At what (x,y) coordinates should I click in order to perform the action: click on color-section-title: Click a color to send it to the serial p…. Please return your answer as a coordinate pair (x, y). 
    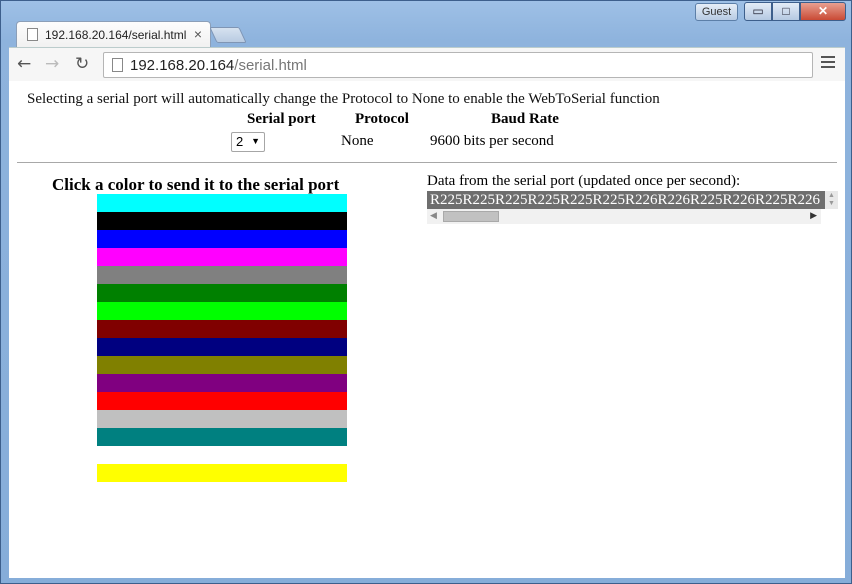
    Looking at the image, I should click on (196, 184).